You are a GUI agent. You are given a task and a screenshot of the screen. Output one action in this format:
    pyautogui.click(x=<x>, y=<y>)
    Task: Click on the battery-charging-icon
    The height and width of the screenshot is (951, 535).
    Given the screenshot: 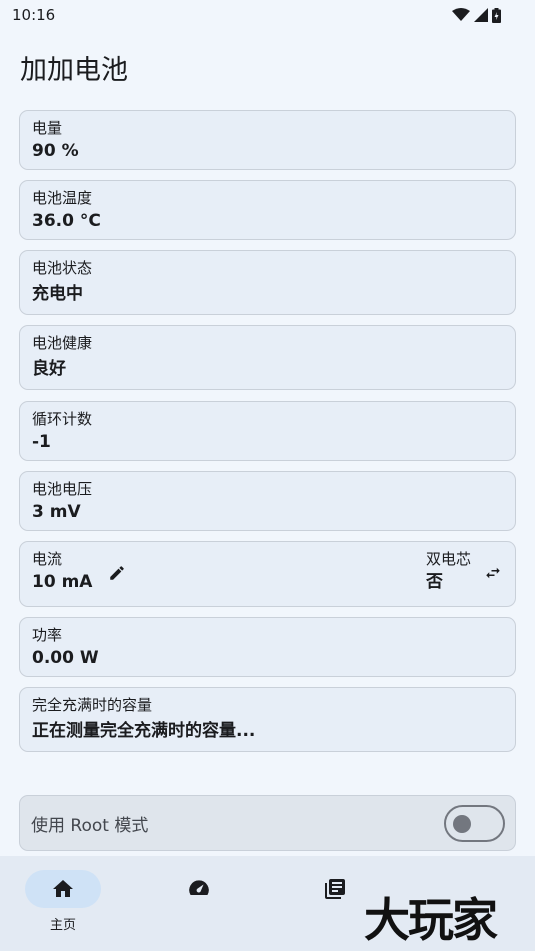 What is the action you would take?
    pyautogui.click(x=496, y=15)
    